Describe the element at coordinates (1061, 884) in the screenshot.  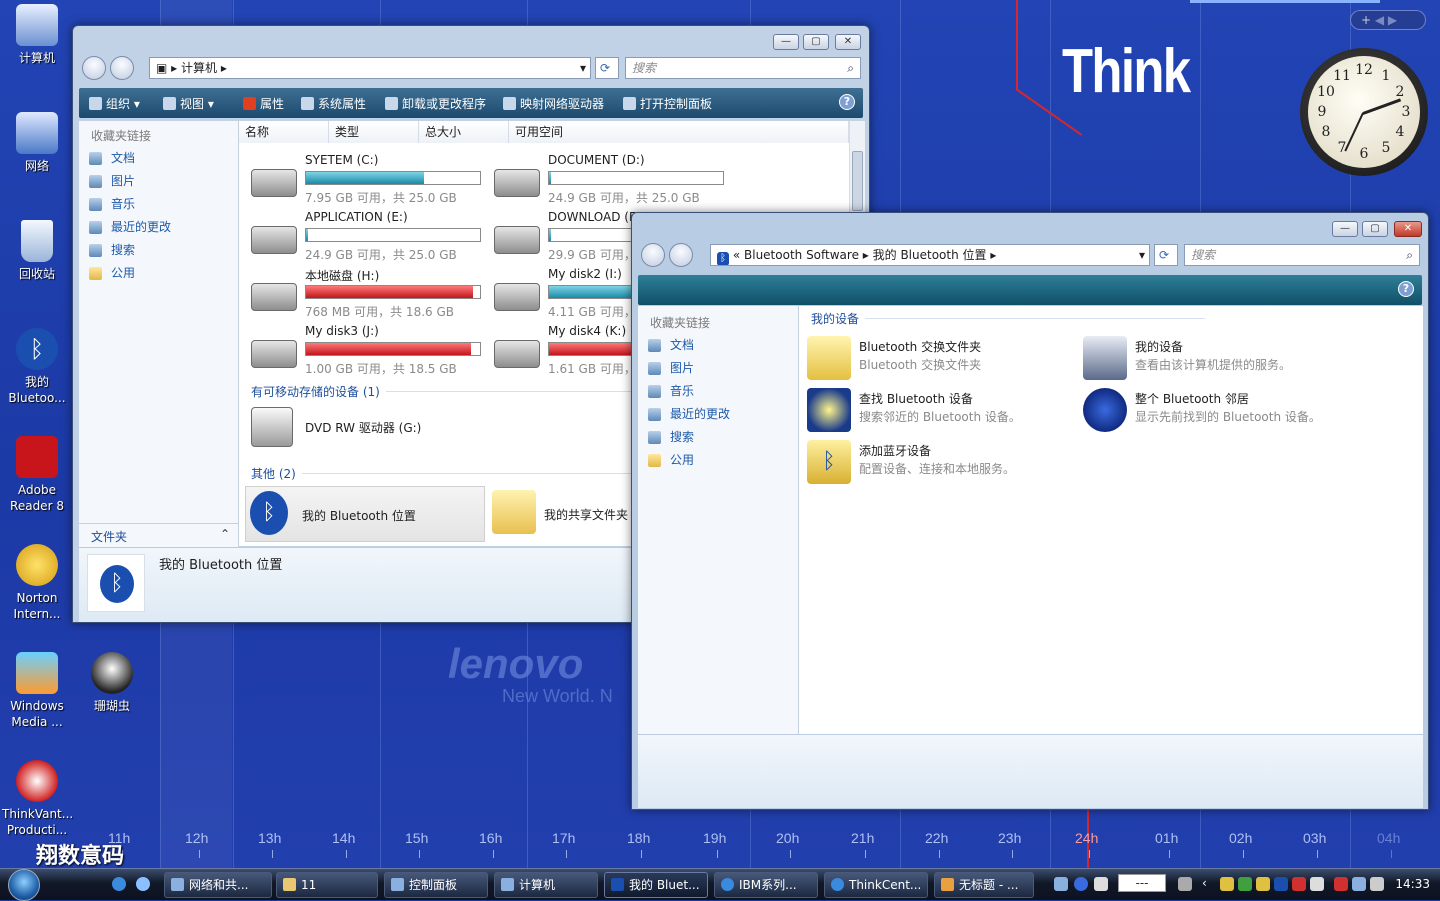
I see `keyboard-icon` at that location.